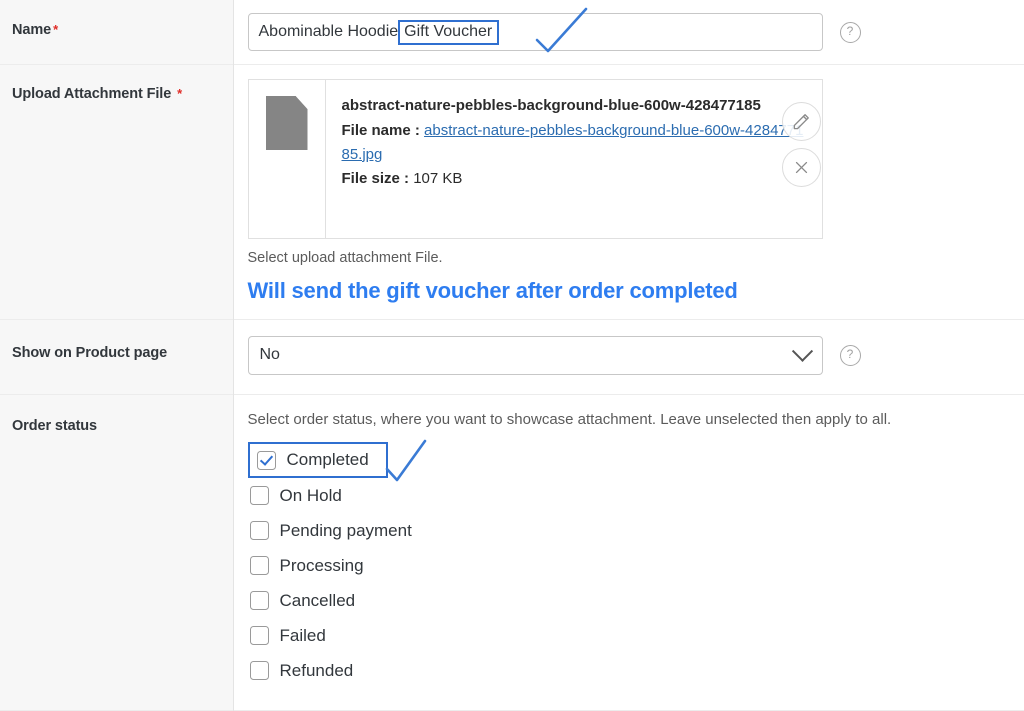 Image resolution: width=1024 pixels, height=711 pixels. I want to click on order-status-option-on-hold: On Hold, so click(631, 495).